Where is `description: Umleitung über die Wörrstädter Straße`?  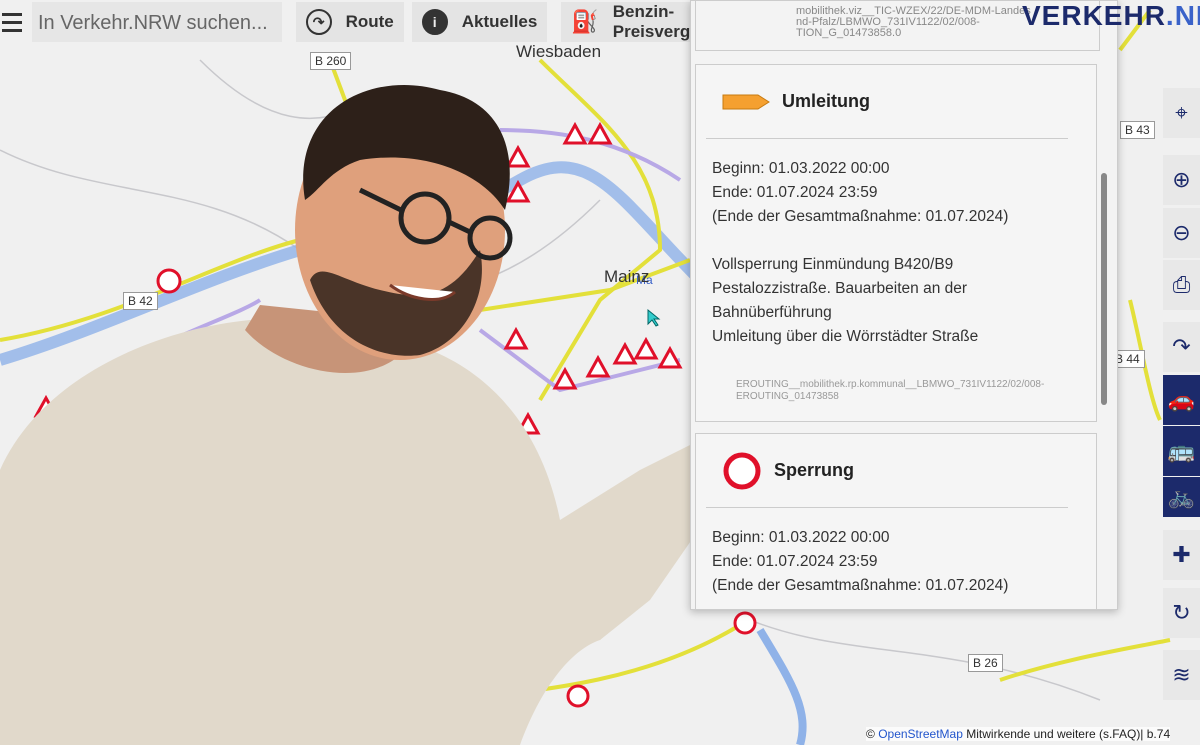
description: Umleitung über die Wörrstädter Straße is located at coordinates (845, 336).